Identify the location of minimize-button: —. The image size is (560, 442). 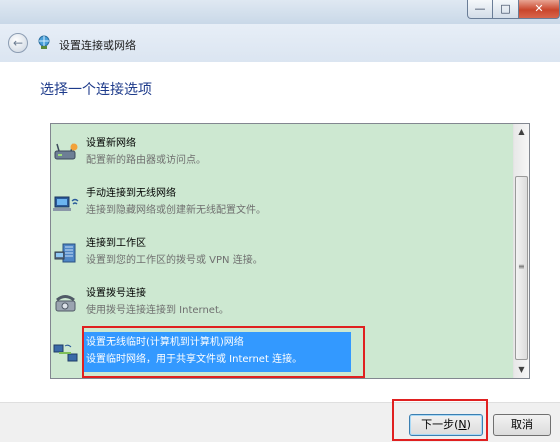
(480, 9).